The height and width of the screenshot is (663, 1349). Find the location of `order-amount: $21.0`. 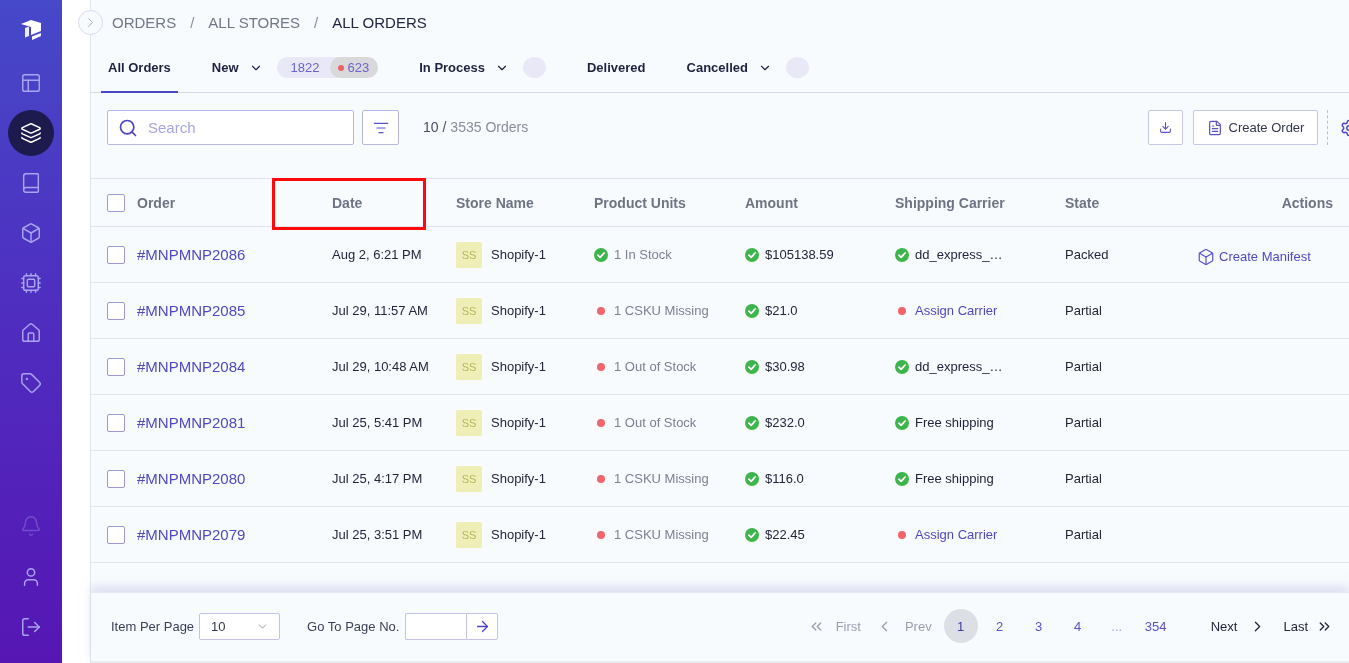

order-amount: $21.0 is located at coordinates (781, 310).